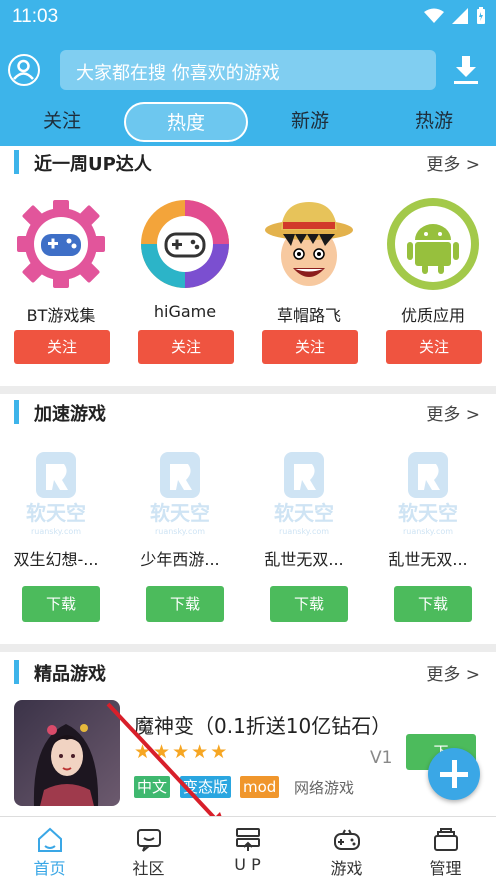  I want to click on nav-home: 首页, so click(49, 849).